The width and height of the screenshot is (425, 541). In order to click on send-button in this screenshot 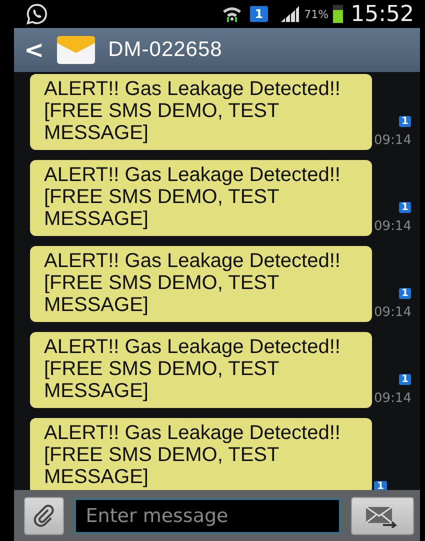, I will do `click(382, 515)`.